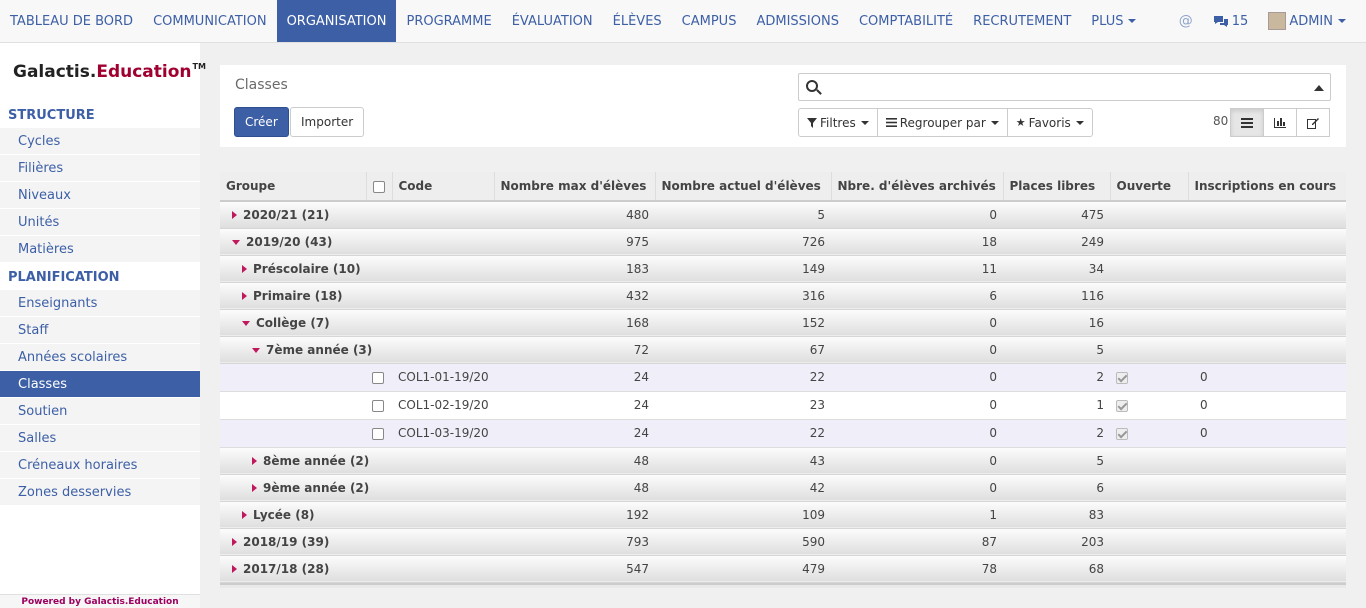 This screenshot has width=1366, height=608. What do you see at coordinates (100, 195) in the screenshot?
I see `sidebar-item-niveaux: Niveaux` at bounding box center [100, 195].